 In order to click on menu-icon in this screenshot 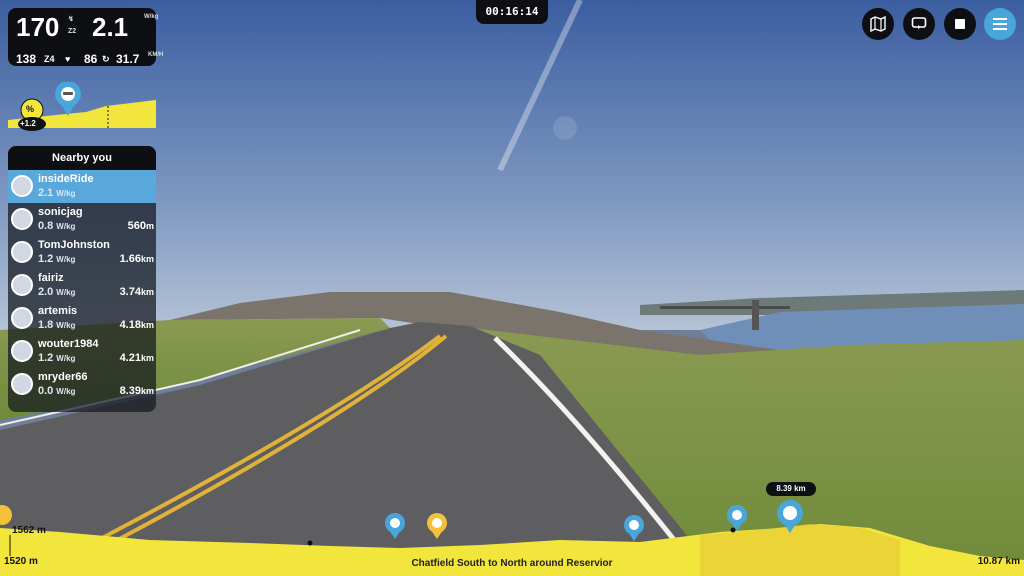, I will do `click(1000, 24)`.